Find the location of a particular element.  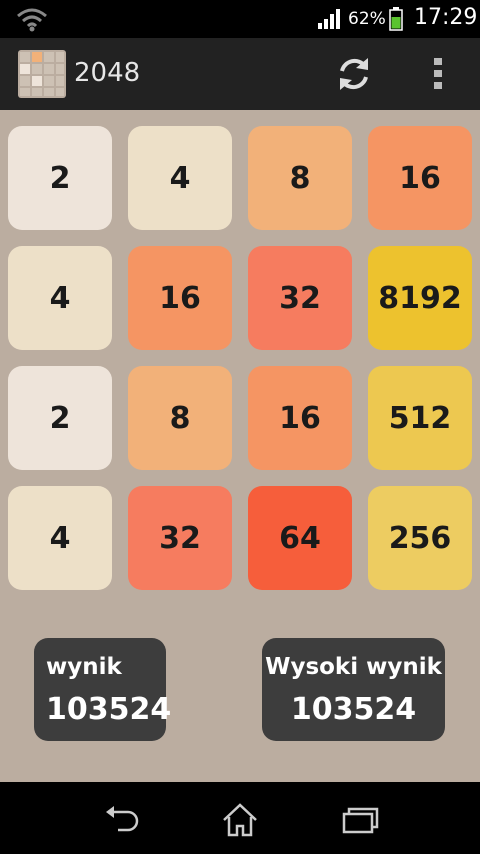

action-bar: 2048 is located at coordinates (240, 74).